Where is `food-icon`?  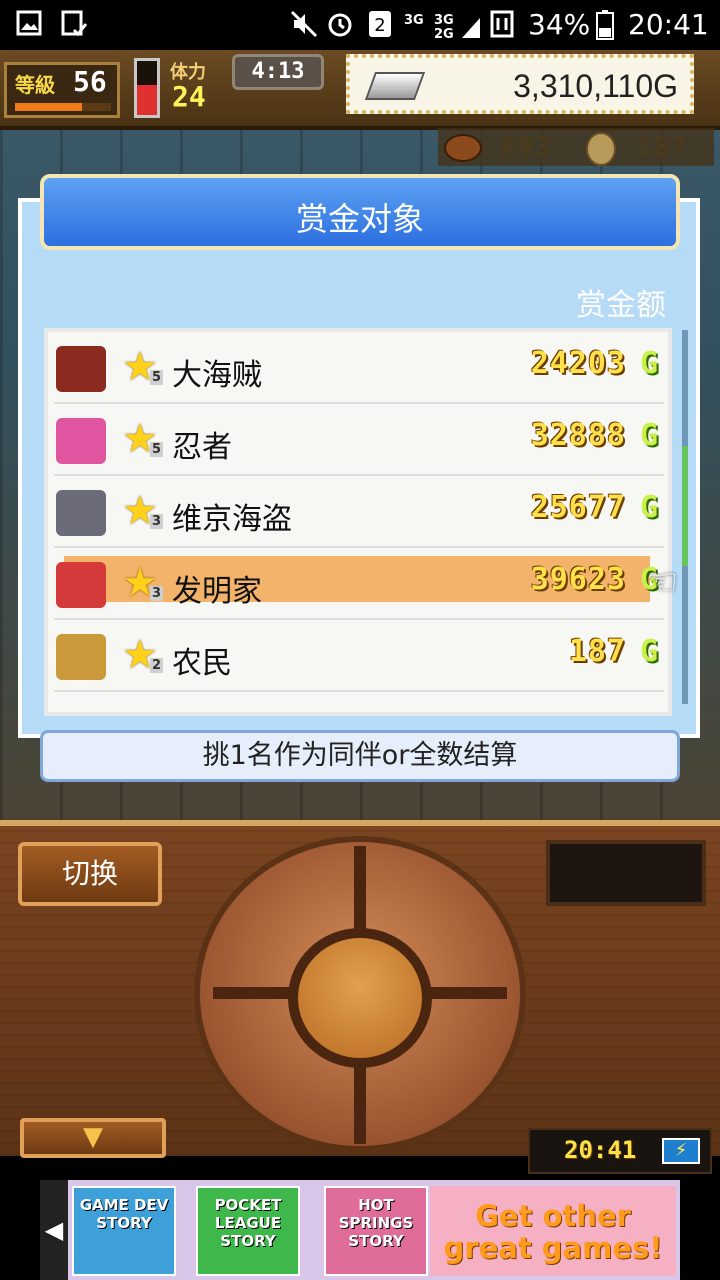
food-icon is located at coordinates (463, 148).